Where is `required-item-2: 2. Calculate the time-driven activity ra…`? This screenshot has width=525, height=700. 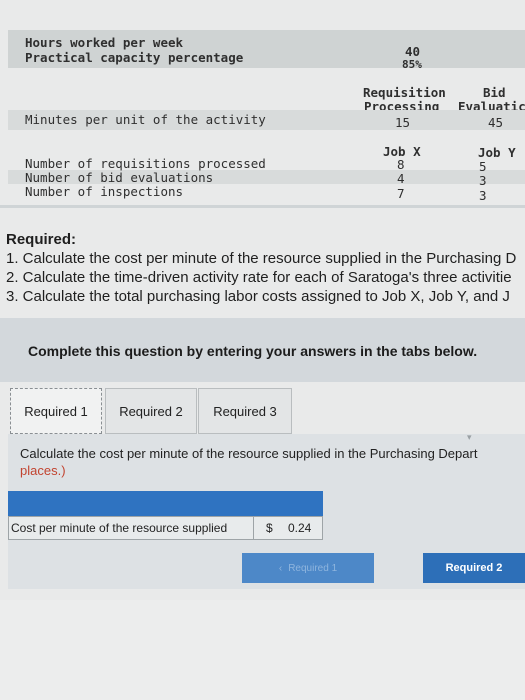 required-item-2: 2. Calculate the time-driven activity ra… is located at coordinates (259, 277).